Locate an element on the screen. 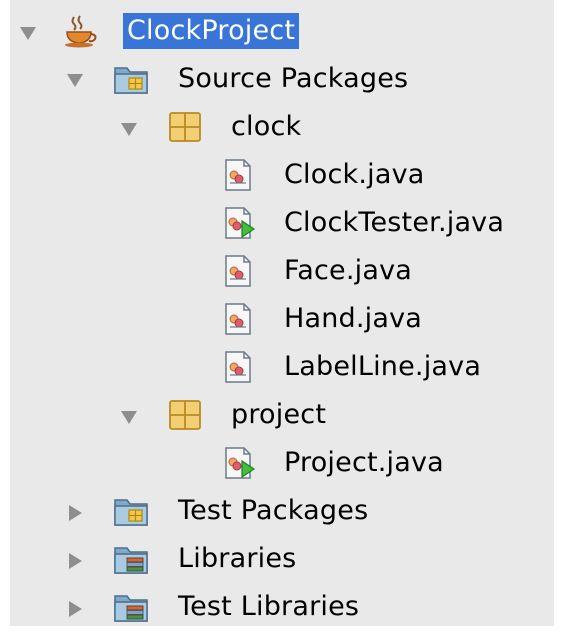 The width and height of the screenshot is (564, 635). tree-node-clockproject: ClockProject is located at coordinates (211, 31).